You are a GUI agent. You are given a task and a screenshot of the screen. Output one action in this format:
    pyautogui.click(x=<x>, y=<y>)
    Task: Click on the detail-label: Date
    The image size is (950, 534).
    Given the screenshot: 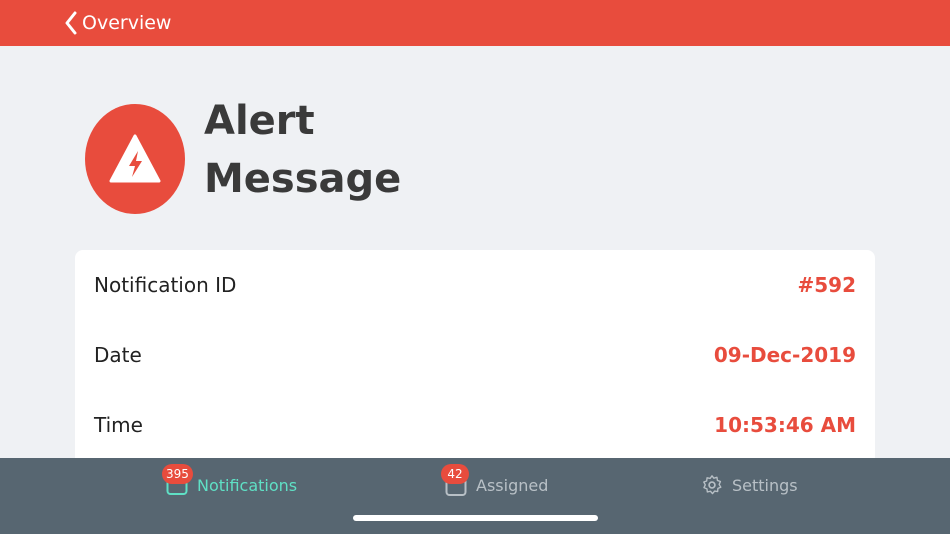 What is the action you would take?
    pyautogui.click(x=118, y=355)
    